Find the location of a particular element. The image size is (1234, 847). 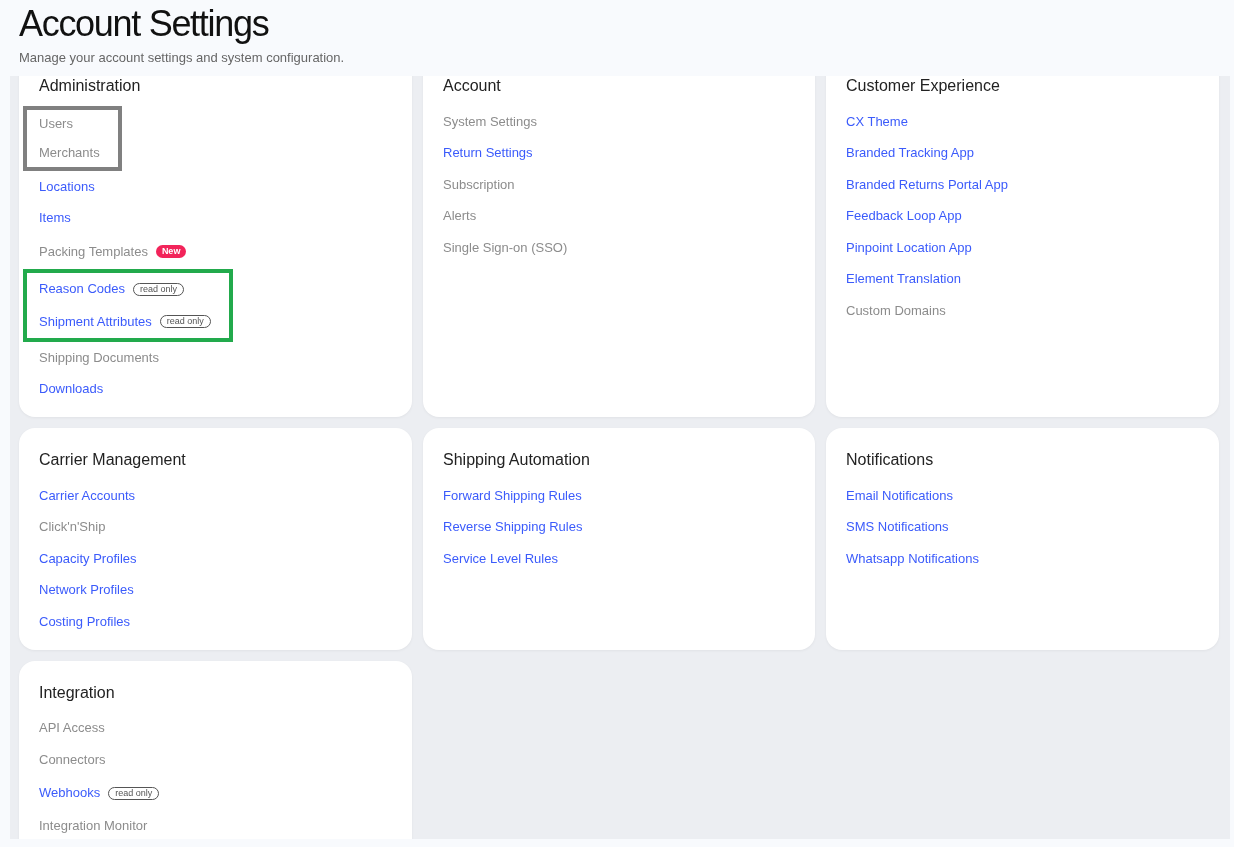

settings-link: Carrier Accounts is located at coordinates (87, 495).